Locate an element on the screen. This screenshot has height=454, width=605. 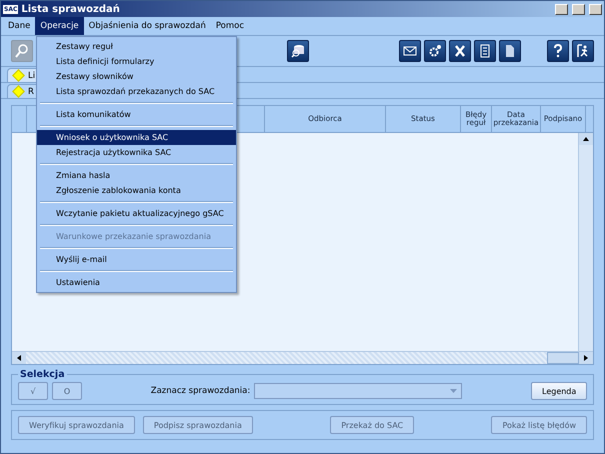
scroll-right-icon is located at coordinates (586, 358).